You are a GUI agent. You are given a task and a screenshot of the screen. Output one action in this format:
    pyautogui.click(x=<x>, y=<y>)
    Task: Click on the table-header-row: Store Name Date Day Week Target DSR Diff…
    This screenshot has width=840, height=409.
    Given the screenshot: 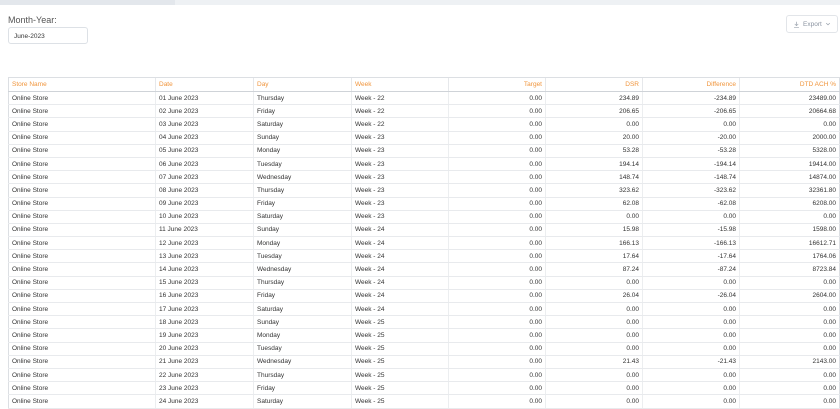 What is the action you would take?
    pyautogui.click(x=424, y=84)
    